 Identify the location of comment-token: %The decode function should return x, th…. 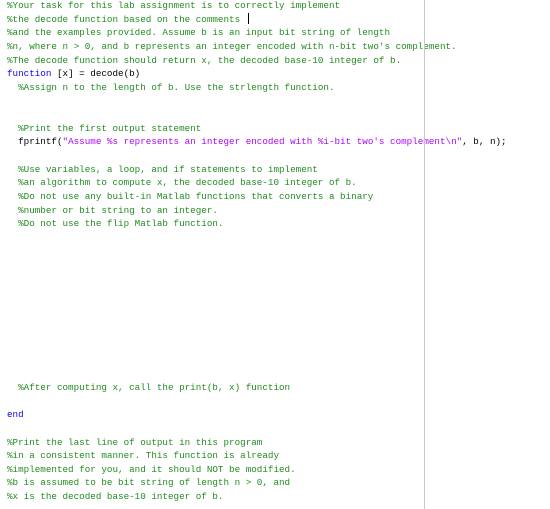
(204, 60).